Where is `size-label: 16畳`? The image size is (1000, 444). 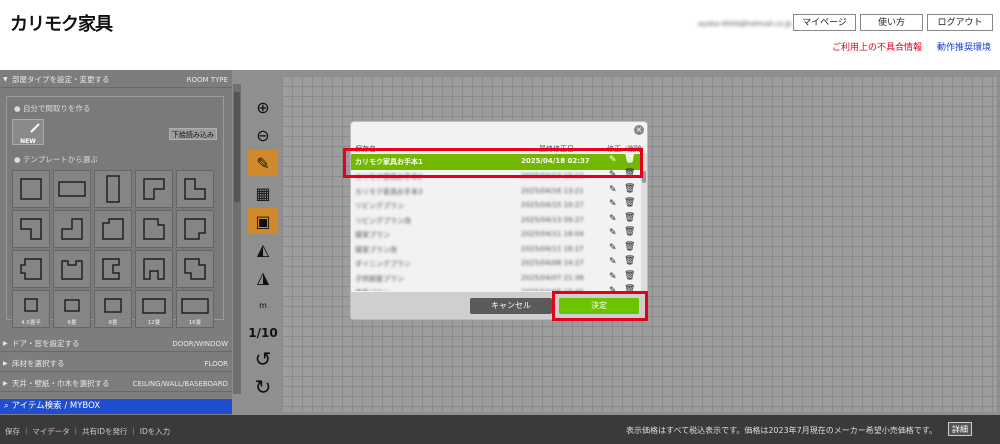
size-label: 16畳 is located at coordinates (195, 323).